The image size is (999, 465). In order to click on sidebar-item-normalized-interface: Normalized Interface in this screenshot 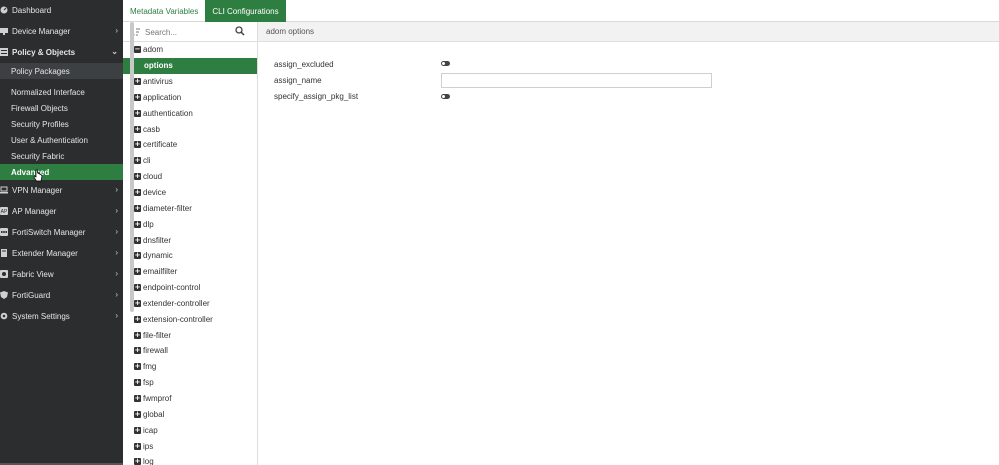, I will do `click(61, 92)`.